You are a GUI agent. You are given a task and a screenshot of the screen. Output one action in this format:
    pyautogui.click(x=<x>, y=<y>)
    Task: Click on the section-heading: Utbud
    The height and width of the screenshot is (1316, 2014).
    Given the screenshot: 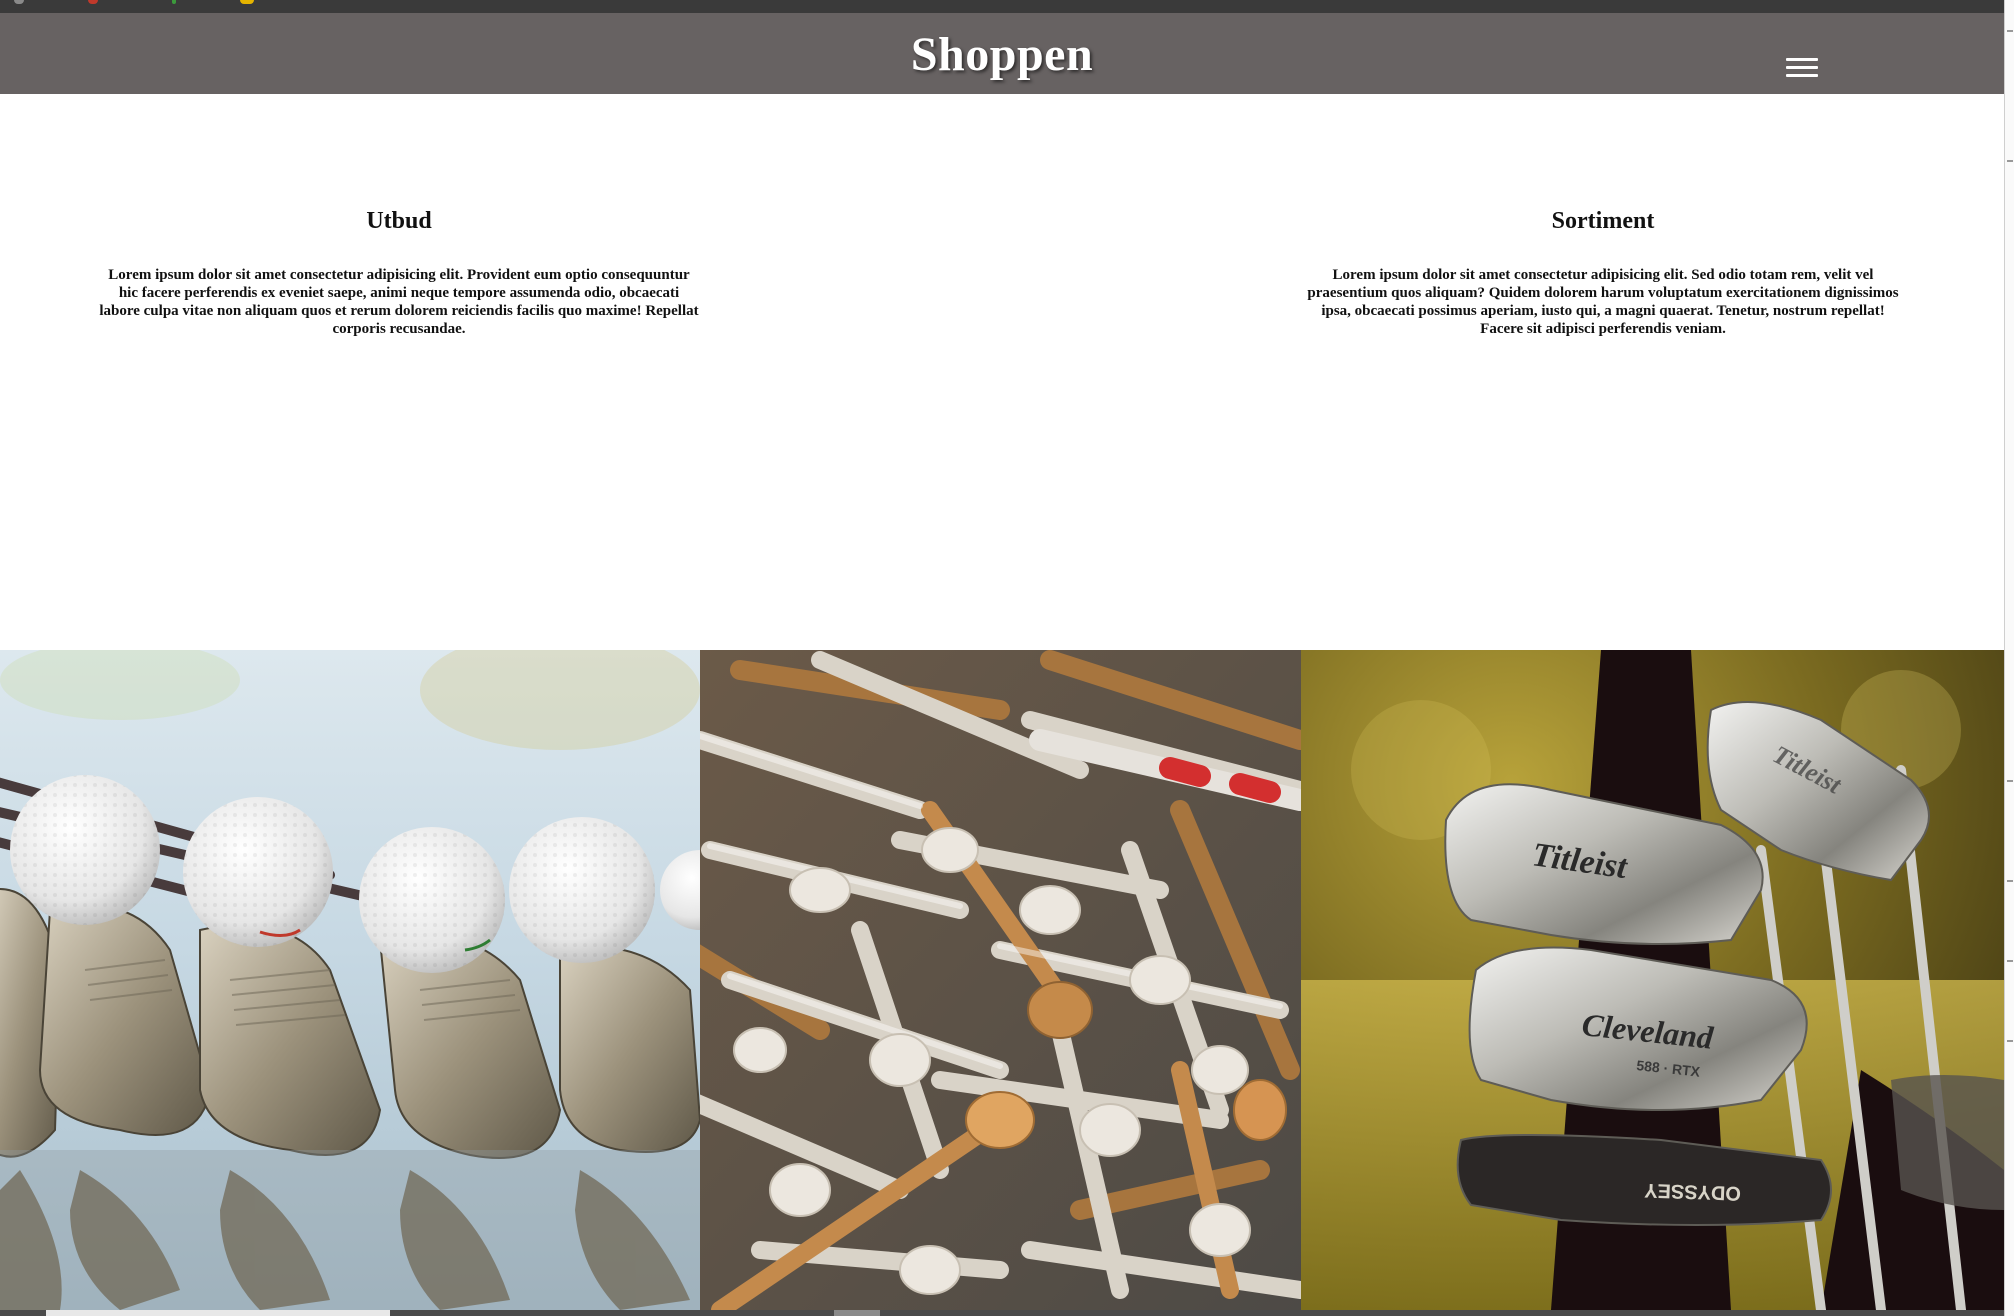 What is the action you would take?
    pyautogui.click(x=399, y=221)
    